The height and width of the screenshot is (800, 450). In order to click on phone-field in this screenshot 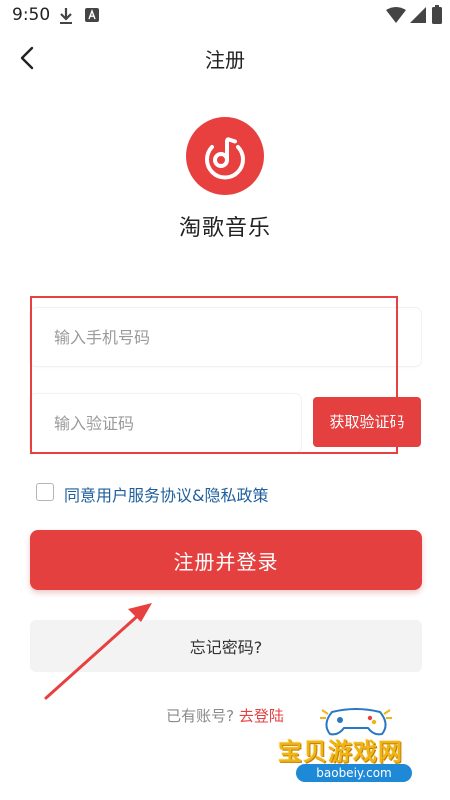, I will do `click(225, 337)`.